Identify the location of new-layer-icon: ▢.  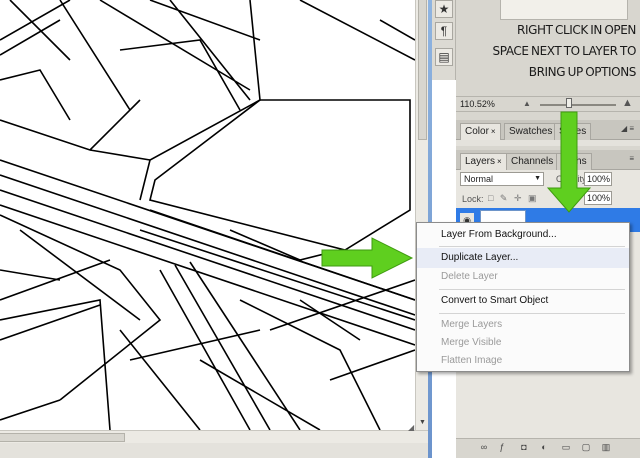
(586, 447).